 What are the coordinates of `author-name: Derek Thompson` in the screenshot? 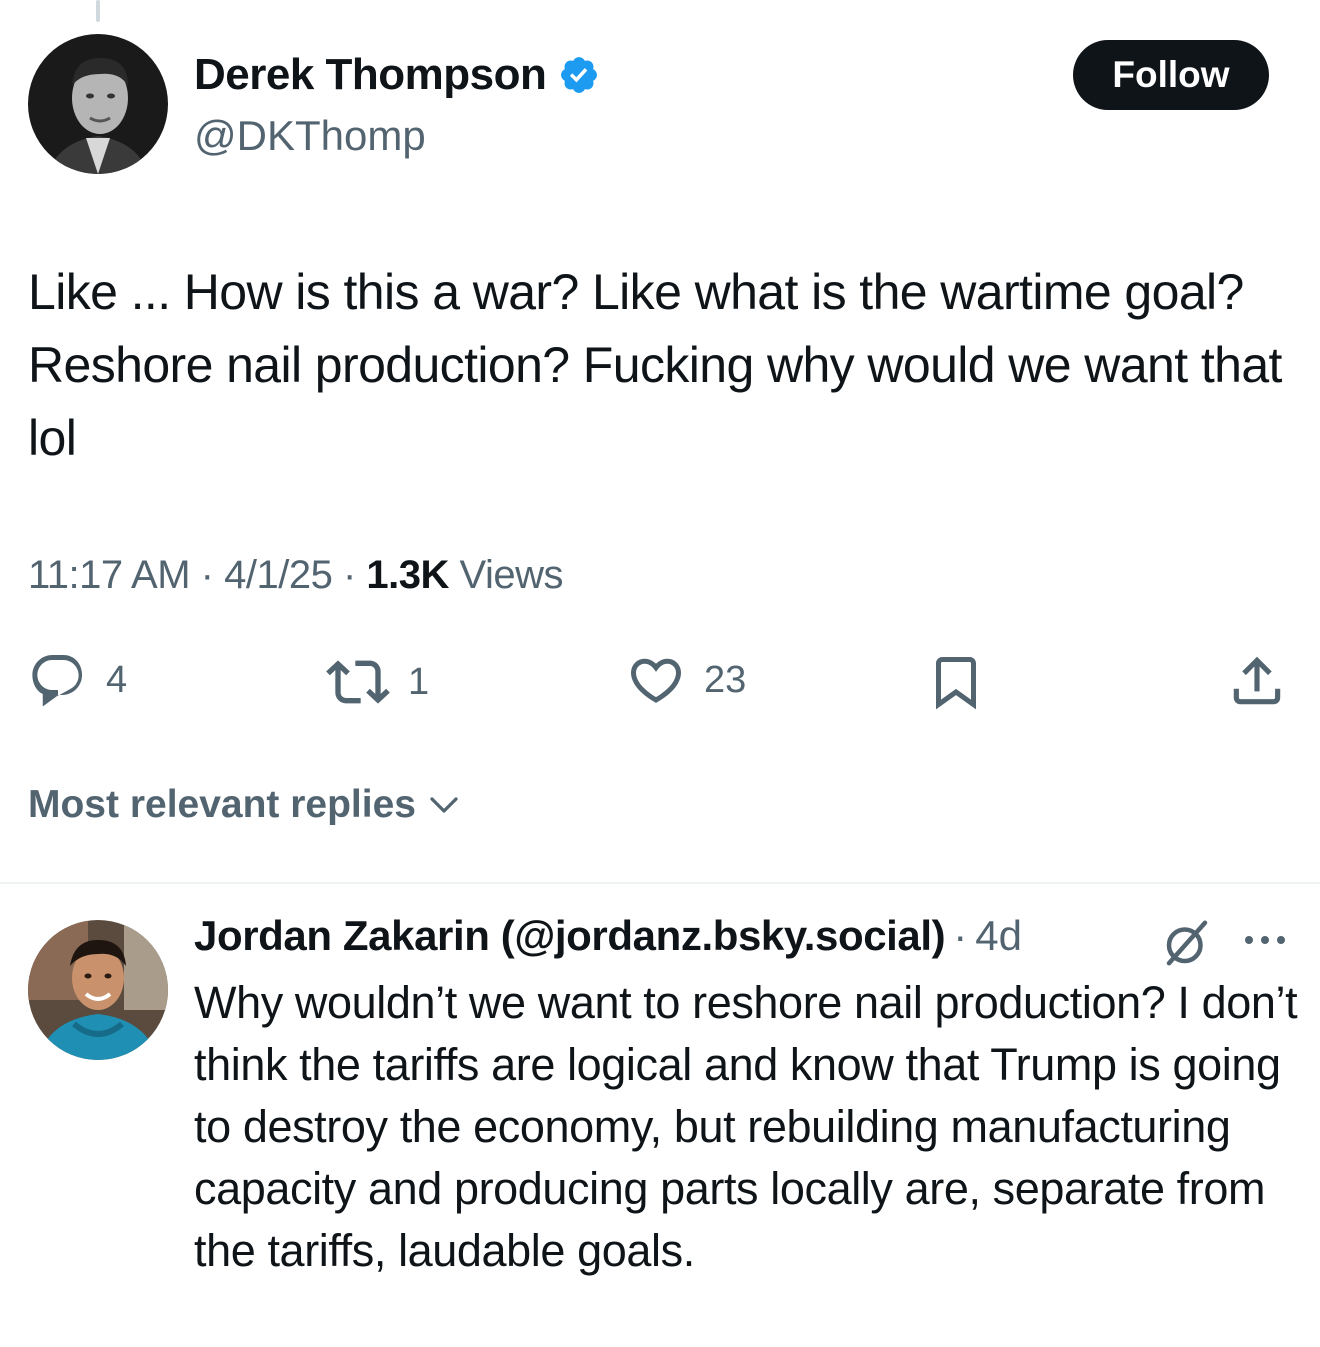 It's located at (397, 75).